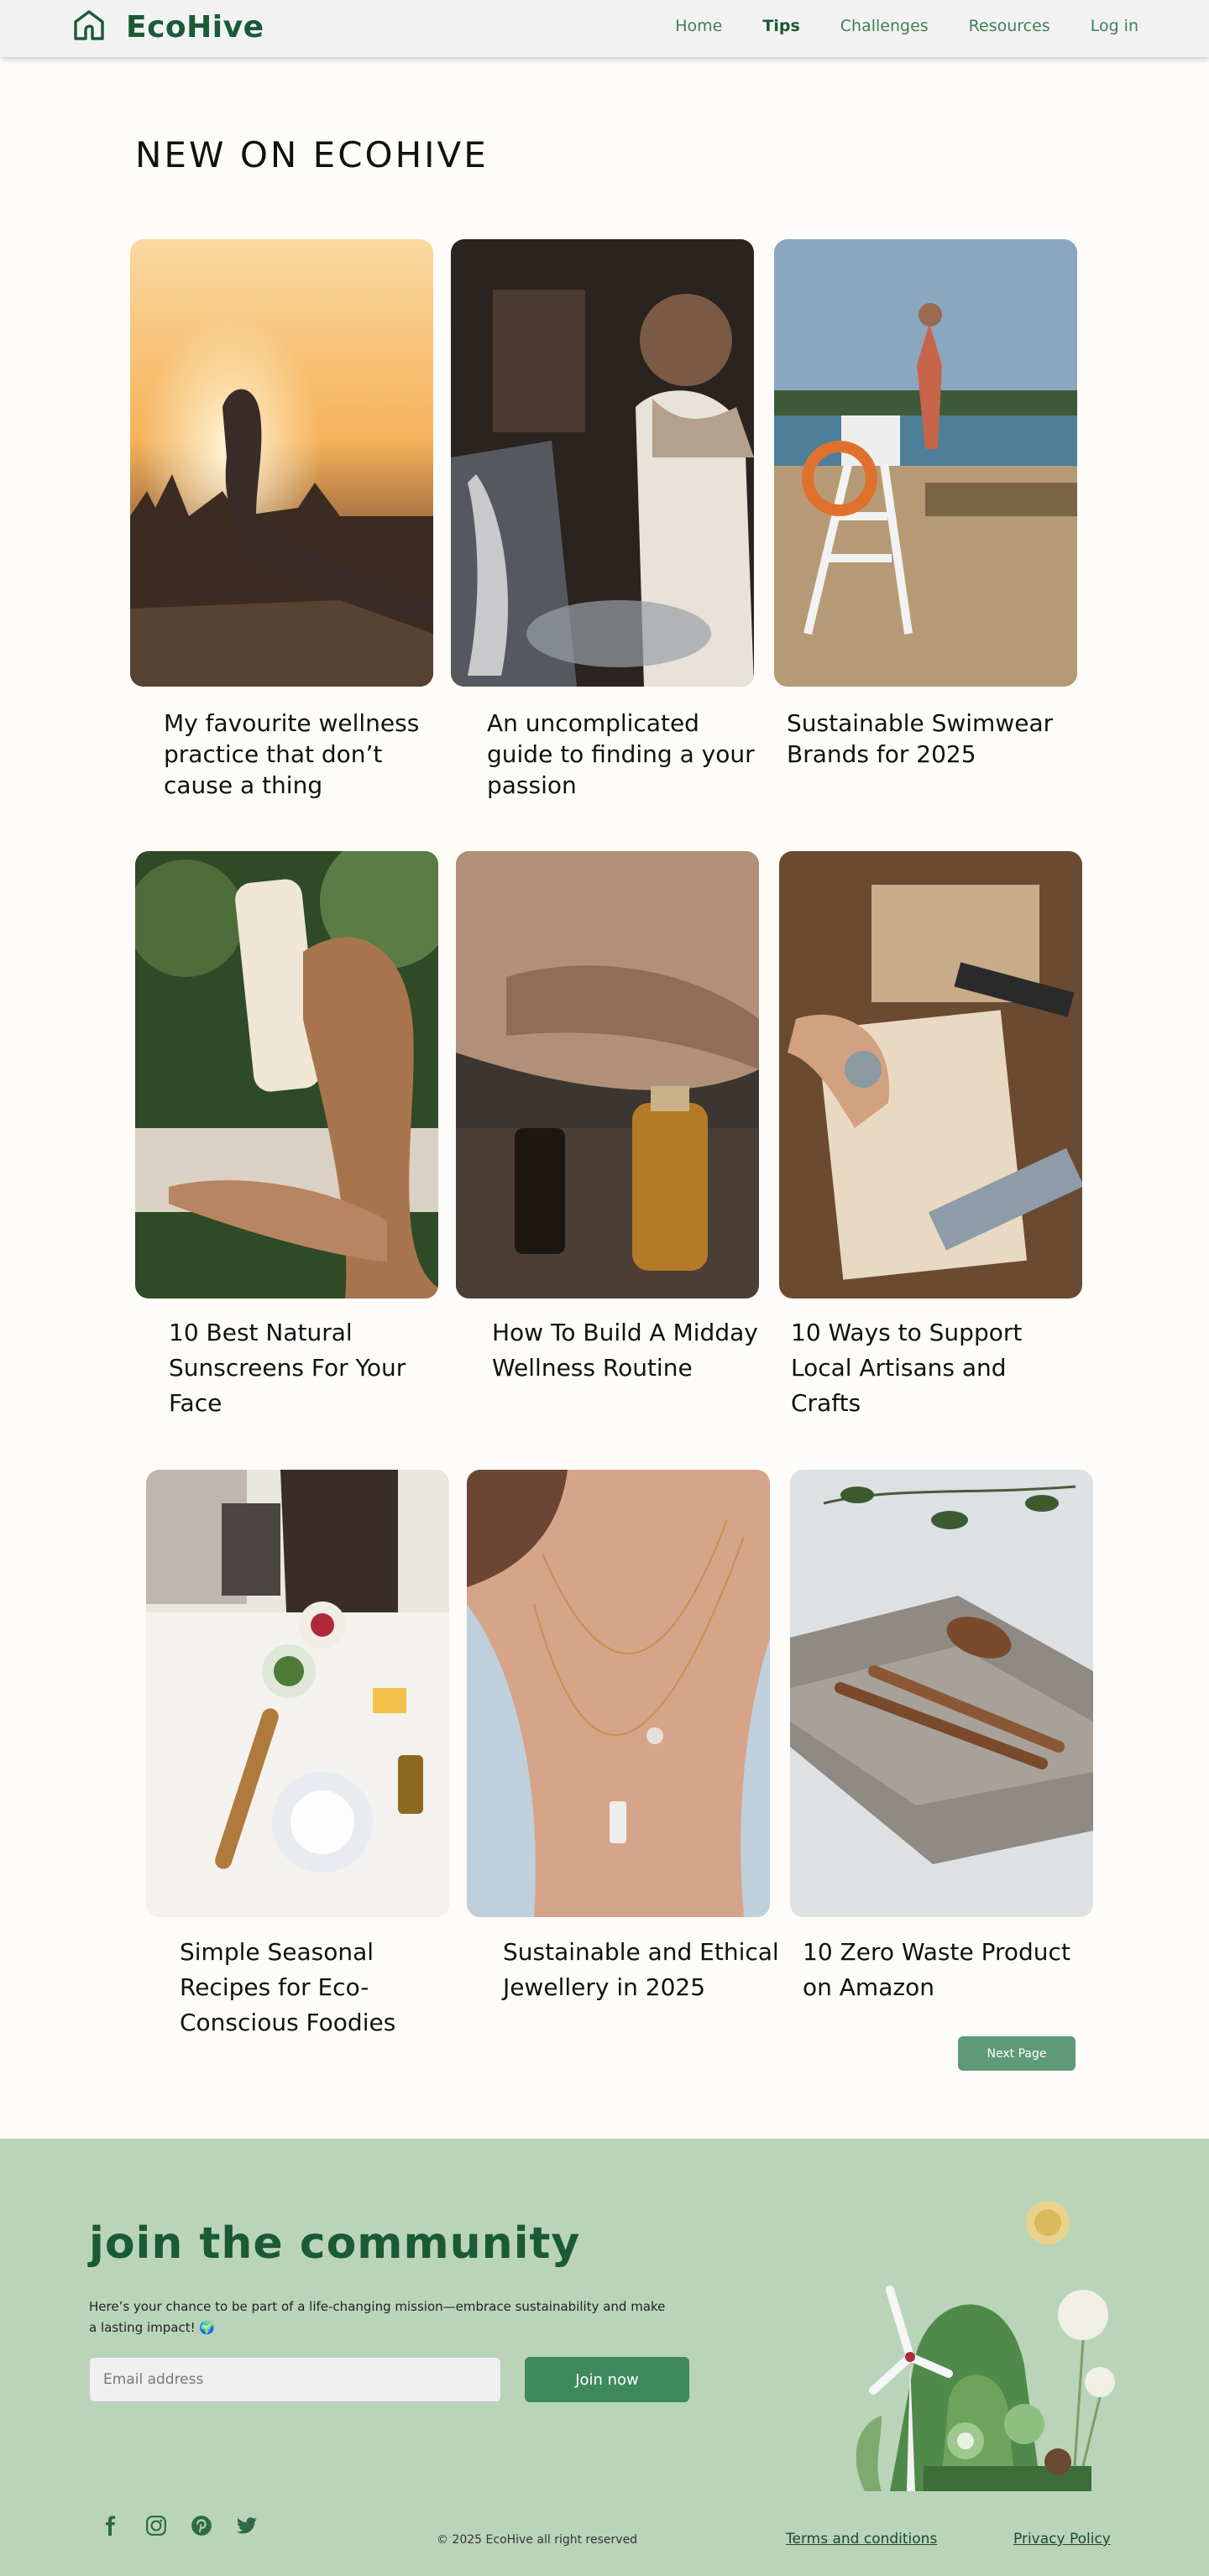 The width and height of the screenshot is (1209, 2576). Describe the element at coordinates (1062, 2539) in the screenshot. I see `privacy-link: Privacy Policy` at that location.